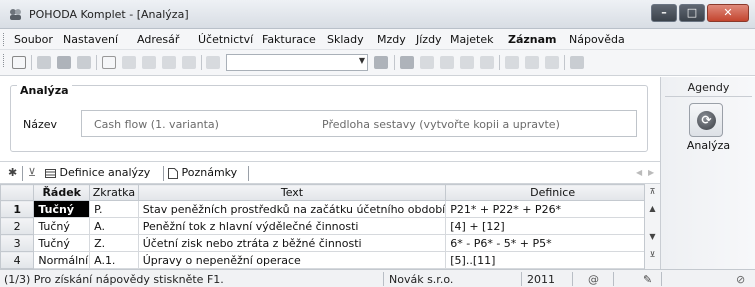  I want to click on cell-zkratka: P., so click(114, 209).